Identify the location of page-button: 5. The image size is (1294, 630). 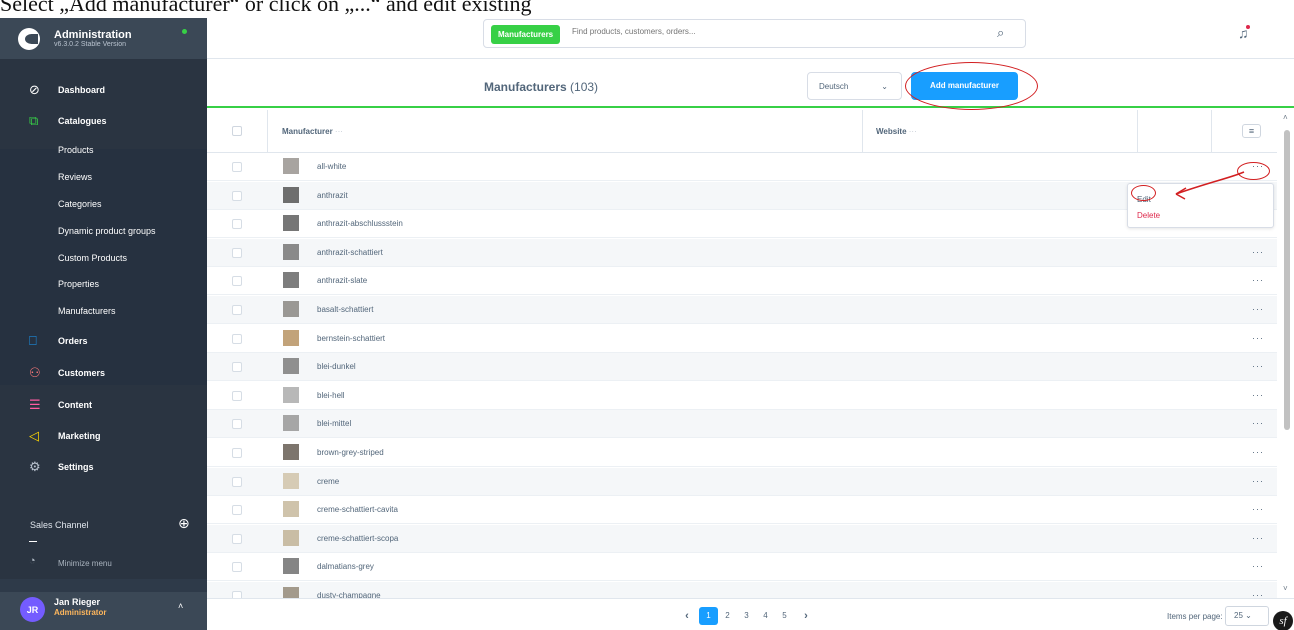
(784, 616).